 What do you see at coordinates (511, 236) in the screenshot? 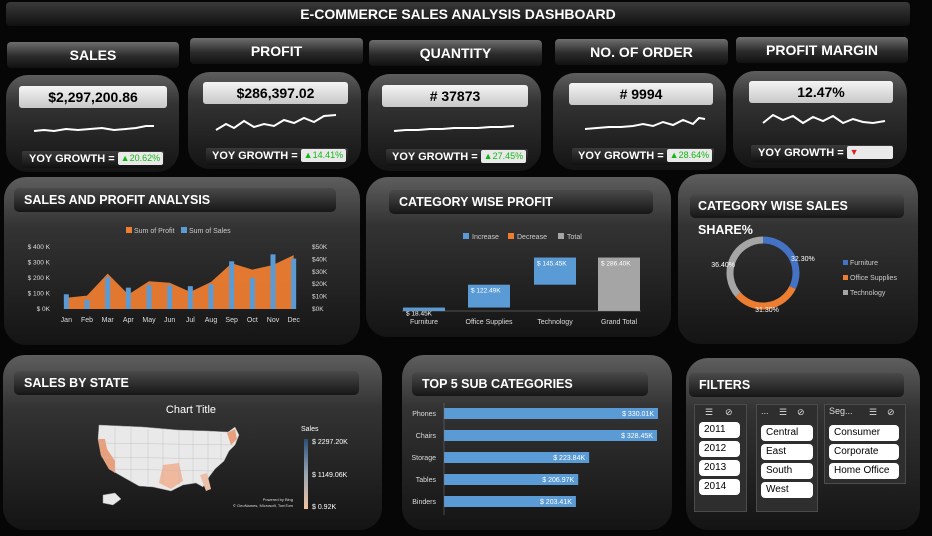
I see `legend-decrease-swatch` at bounding box center [511, 236].